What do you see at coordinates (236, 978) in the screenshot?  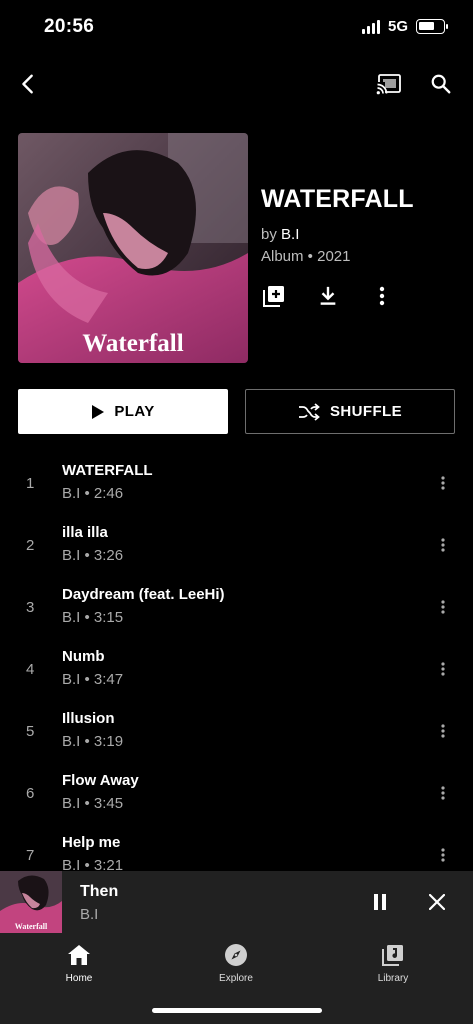 I see `nav-explore-label: Explore` at bounding box center [236, 978].